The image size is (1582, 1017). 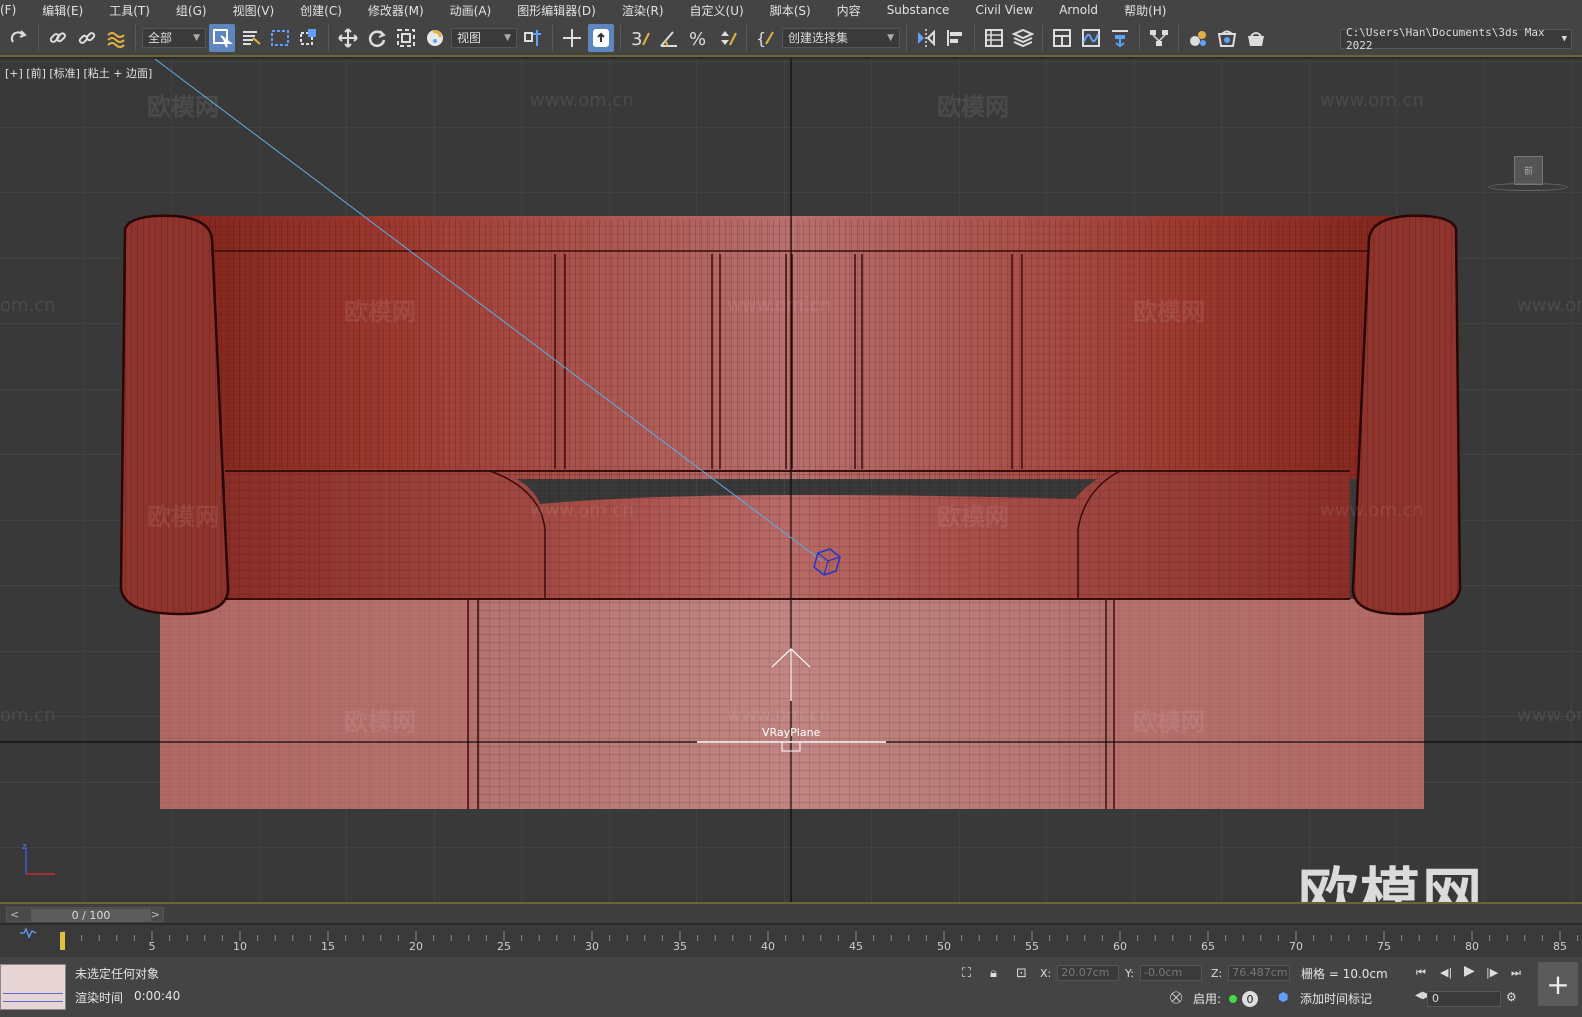 I want to click on dope-sheet-icon, so click(x=1120, y=38).